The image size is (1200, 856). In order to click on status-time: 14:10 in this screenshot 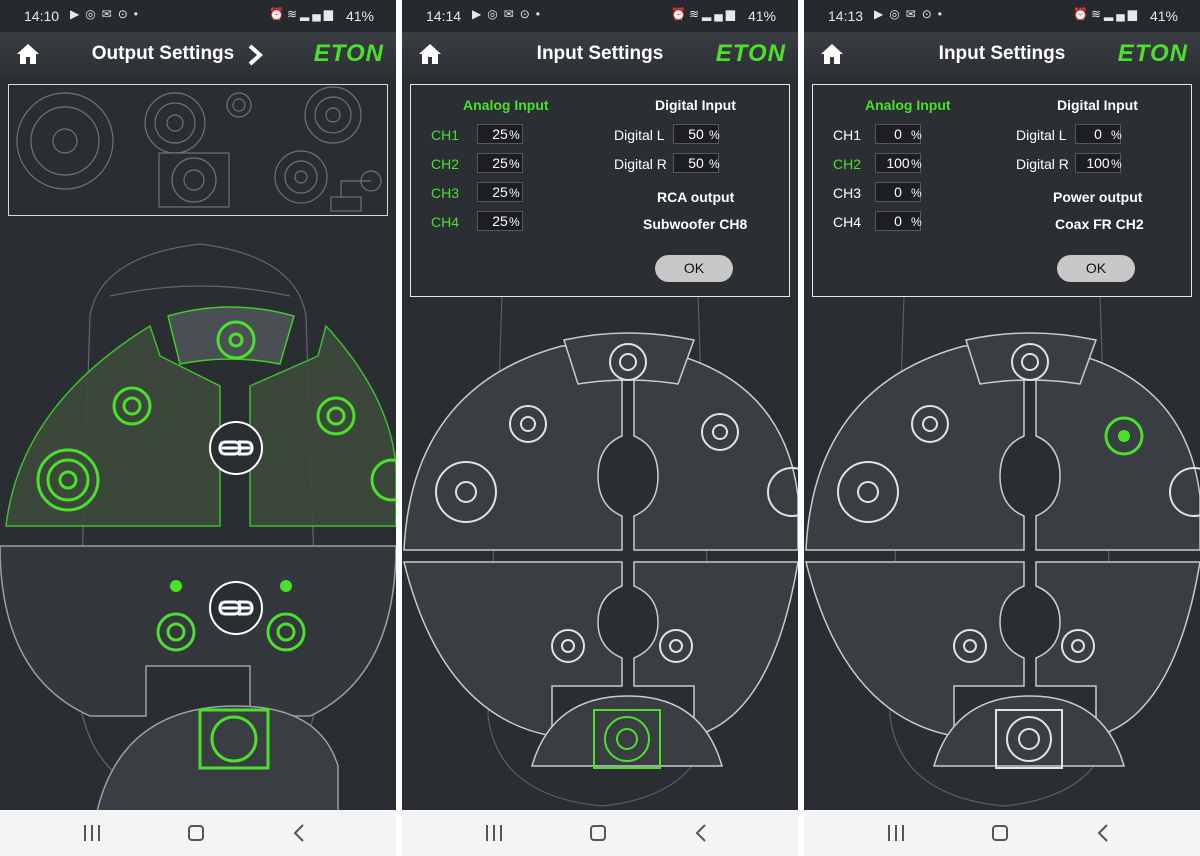, I will do `click(42, 16)`.